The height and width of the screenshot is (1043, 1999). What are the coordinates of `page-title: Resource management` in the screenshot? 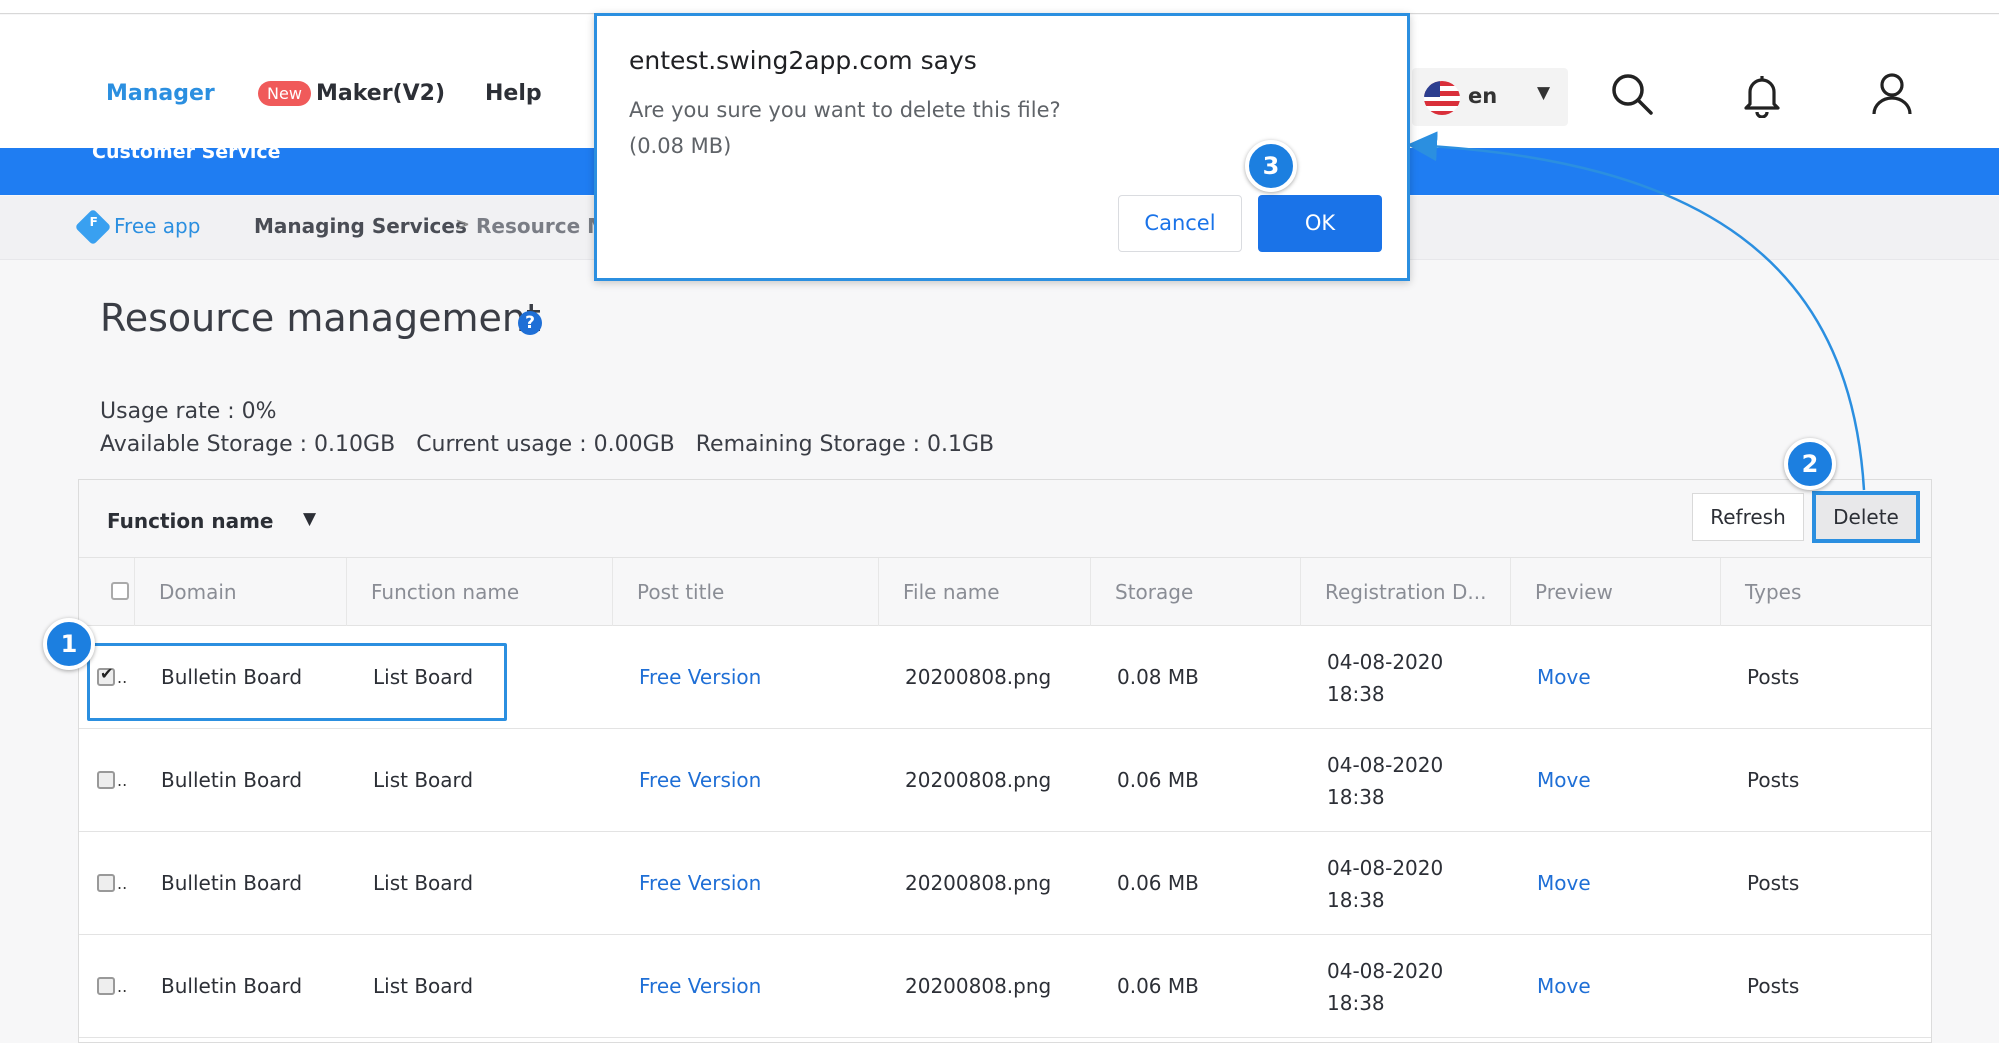 It's located at (320, 318).